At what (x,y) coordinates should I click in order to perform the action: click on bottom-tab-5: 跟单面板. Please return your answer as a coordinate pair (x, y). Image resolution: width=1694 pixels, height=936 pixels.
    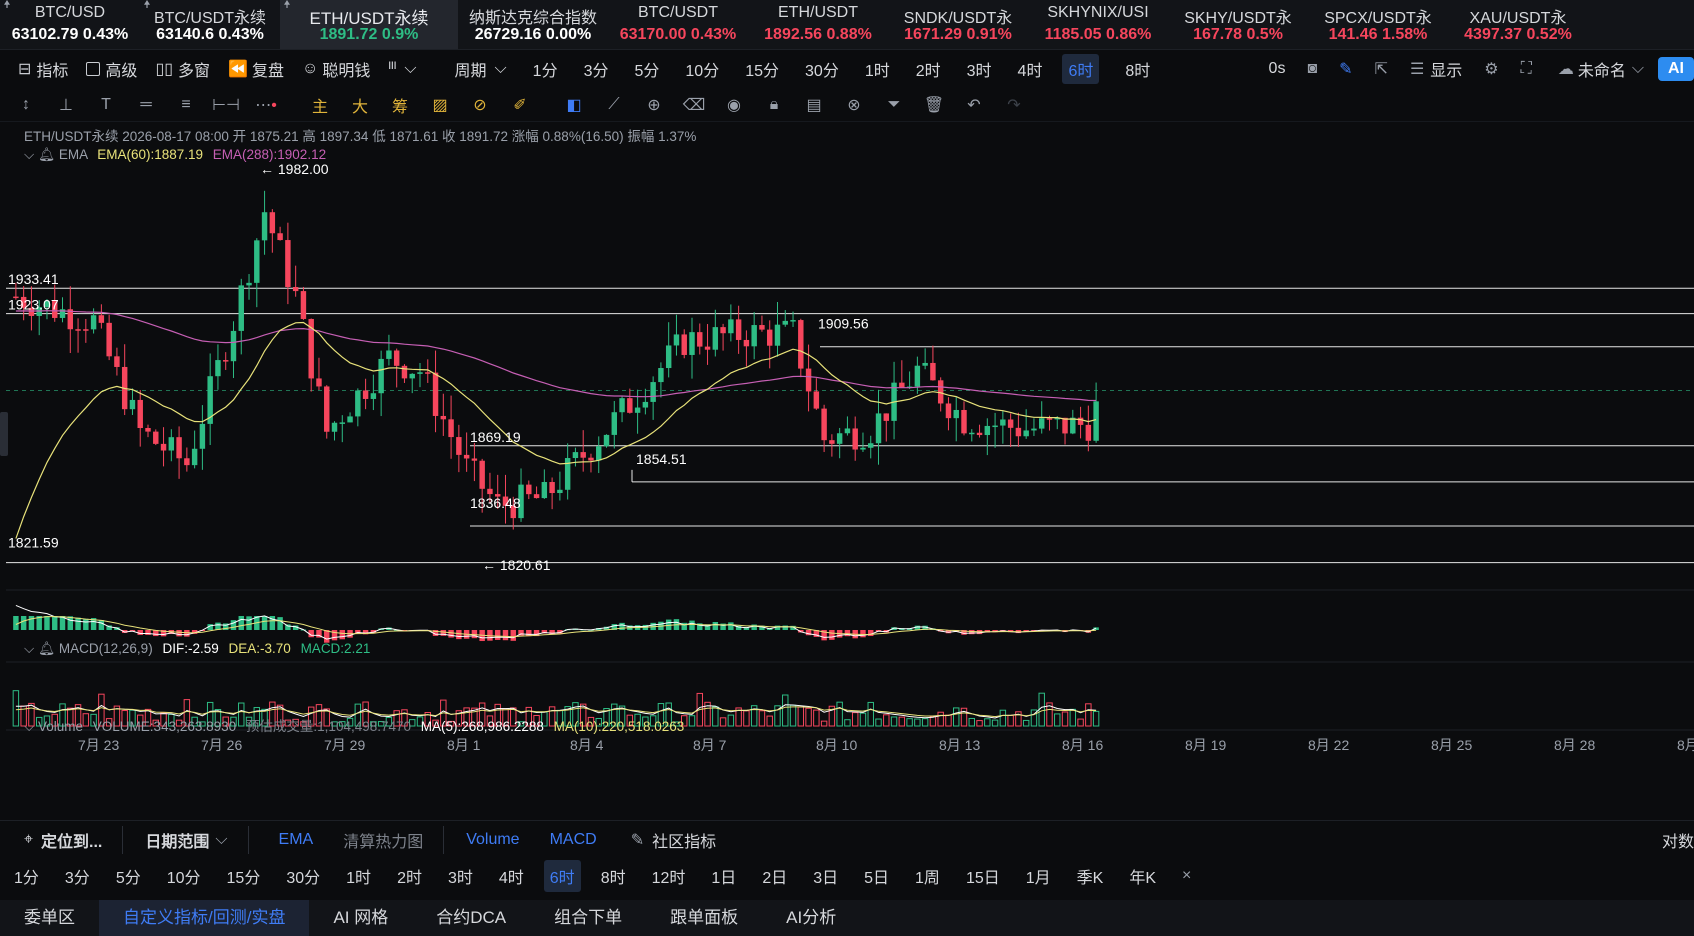
    Looking at the image, I should click on (704, 918).